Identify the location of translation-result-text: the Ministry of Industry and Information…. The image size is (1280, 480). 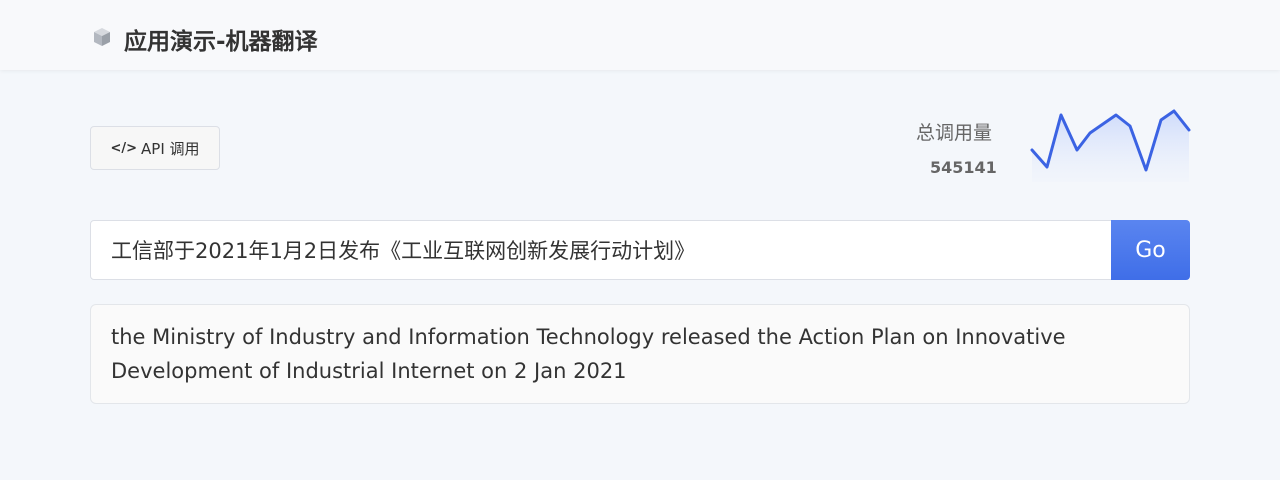
(588, 354).